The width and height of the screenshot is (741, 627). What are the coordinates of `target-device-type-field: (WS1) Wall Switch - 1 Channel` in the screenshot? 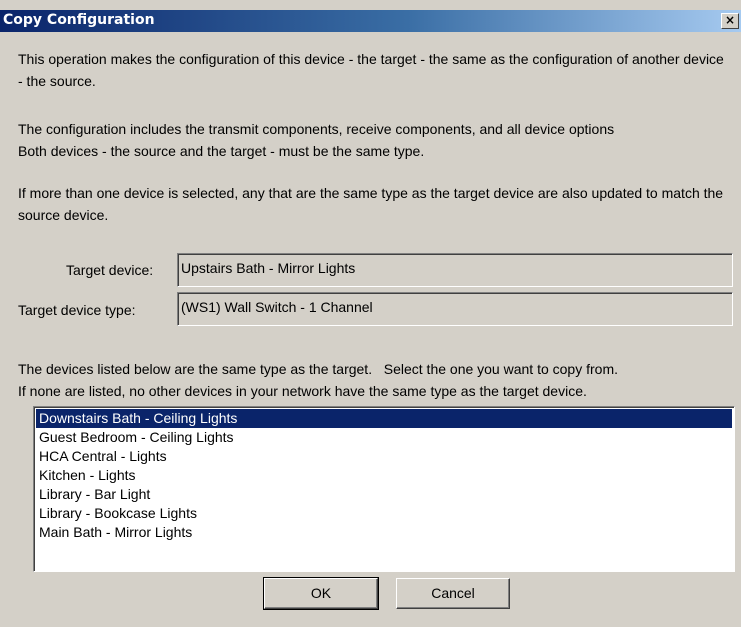 It's located at (455, 309).